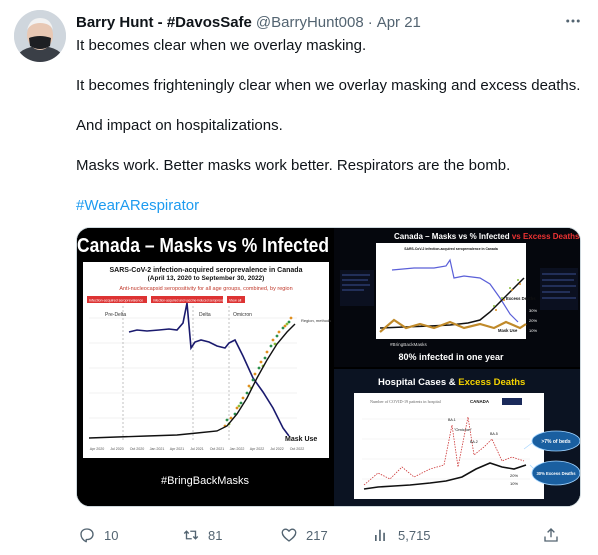 The width and height of the screenshot is (598, 555). I want to click on x-tick: Oct 2022, so click(297, 449).